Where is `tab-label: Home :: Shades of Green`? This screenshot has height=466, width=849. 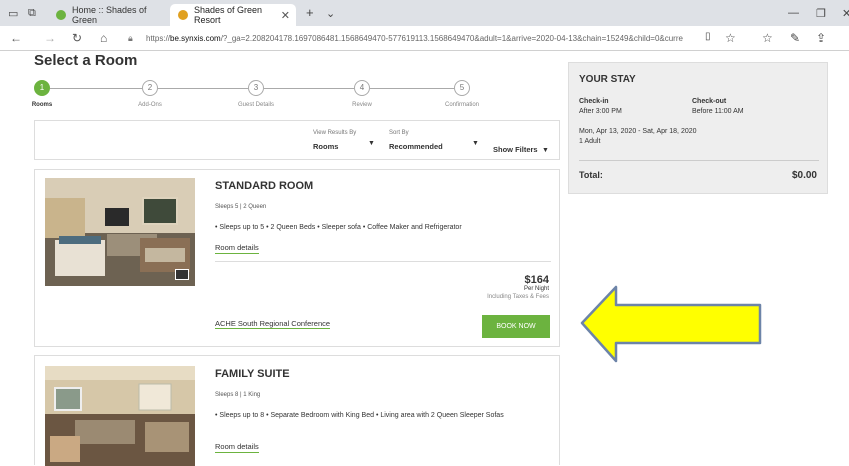 tab-label: Home :: Shades of Green is located at coordinates (109, 15).